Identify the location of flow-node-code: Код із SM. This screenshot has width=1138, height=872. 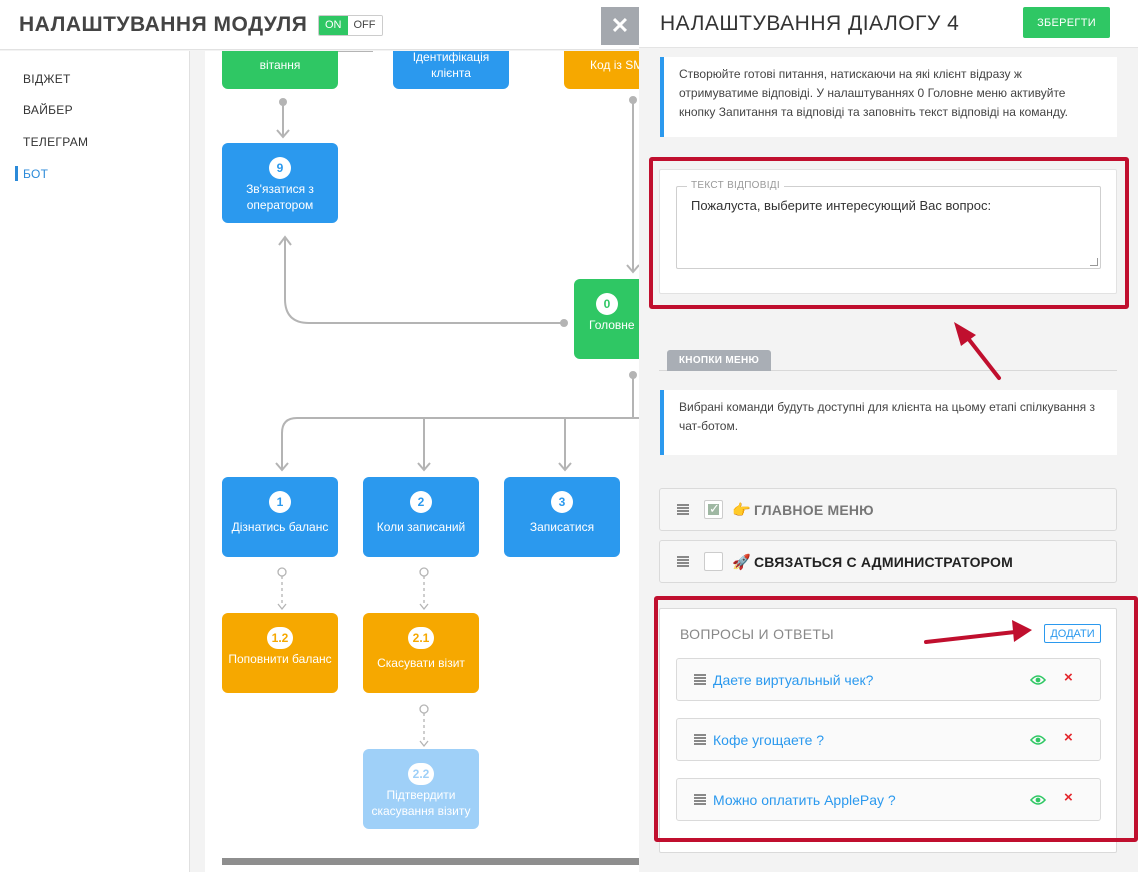
(602, 72).